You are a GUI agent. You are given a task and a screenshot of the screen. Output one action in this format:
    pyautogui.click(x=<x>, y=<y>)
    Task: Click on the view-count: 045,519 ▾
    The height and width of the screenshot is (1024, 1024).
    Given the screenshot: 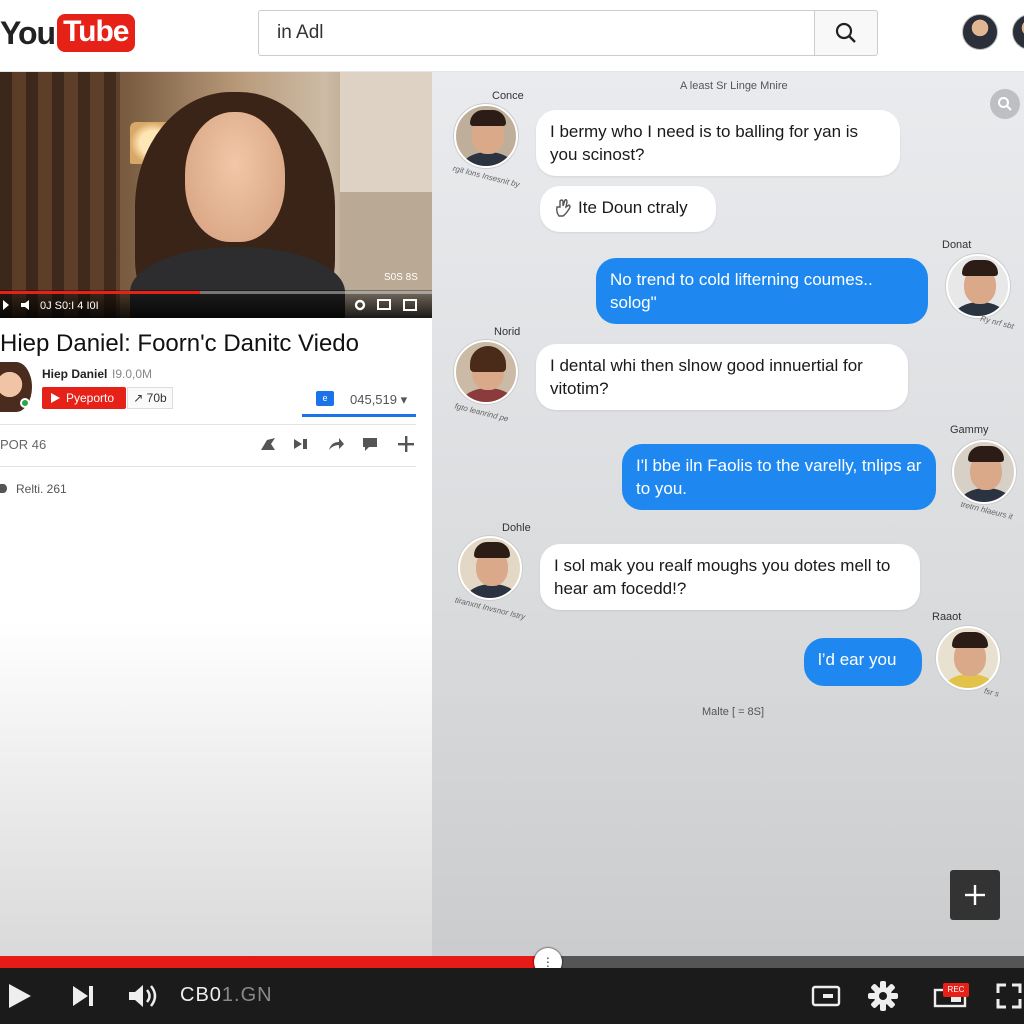 What is the action you would take?
    pyautogui.click(x=378, y=400)
    